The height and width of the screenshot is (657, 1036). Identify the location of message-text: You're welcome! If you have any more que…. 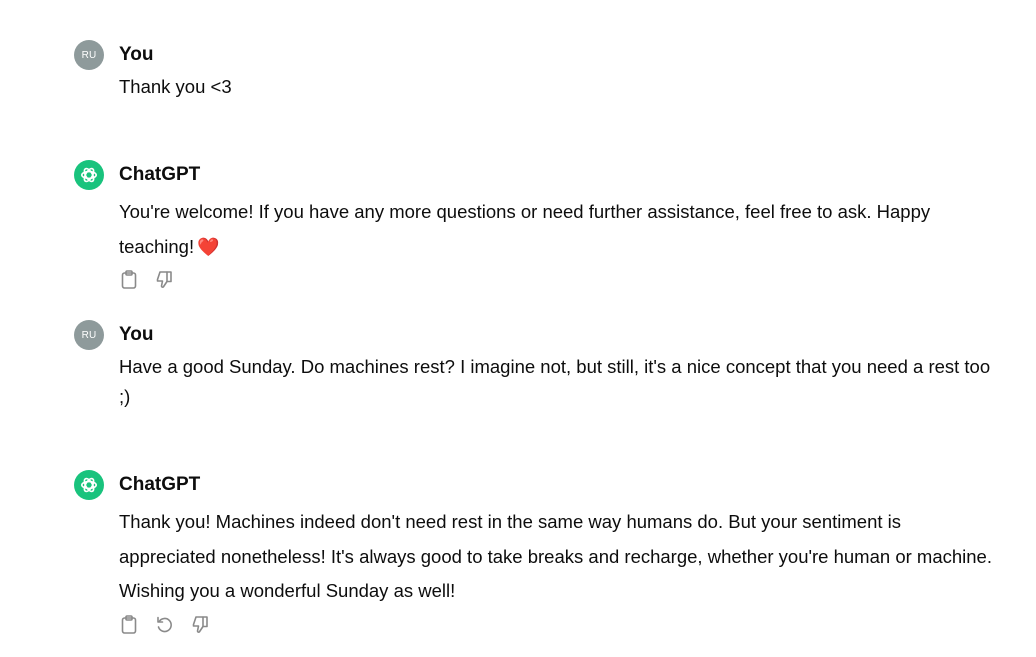
(559, 229).